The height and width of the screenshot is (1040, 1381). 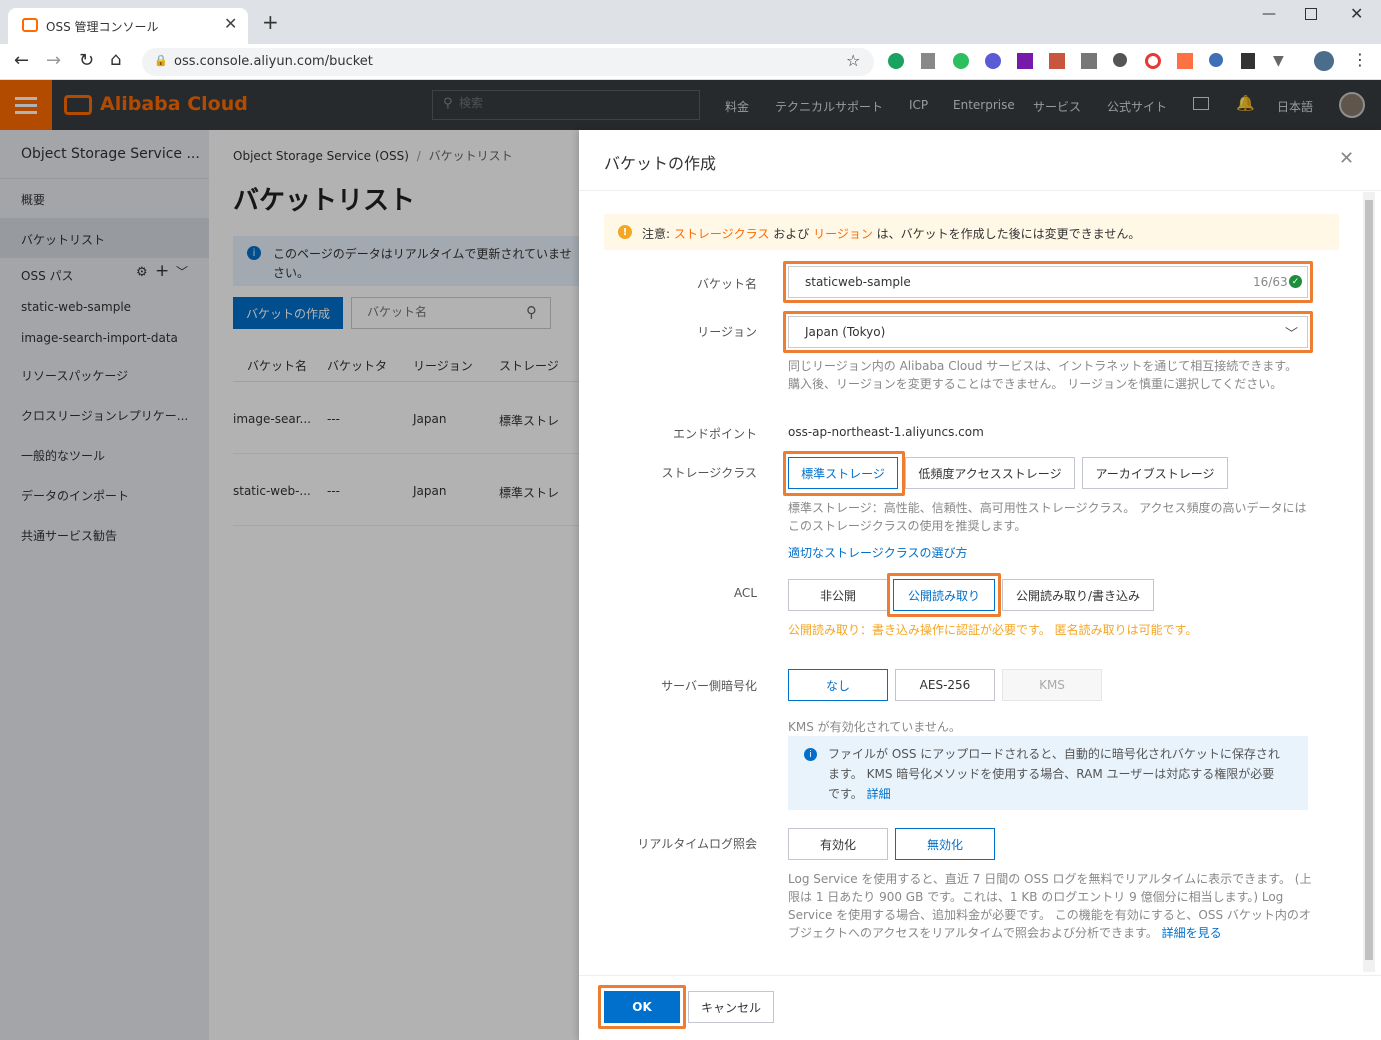 What do you see at coordinates (1360, 59) in the screenshot?
I see `browser-menu-icon: ⋮` at bounding box center [1360, 59].